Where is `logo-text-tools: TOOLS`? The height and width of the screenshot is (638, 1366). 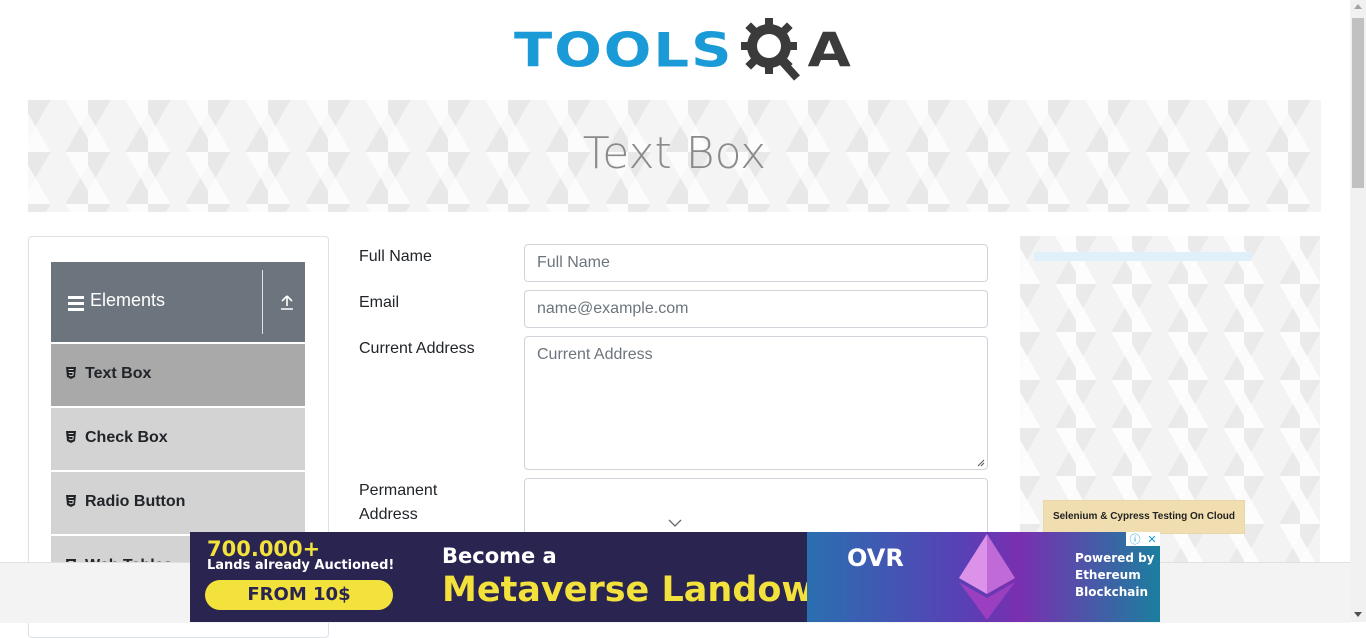 logo-text-tools: TOOLS is located at coordinates (624, 50).